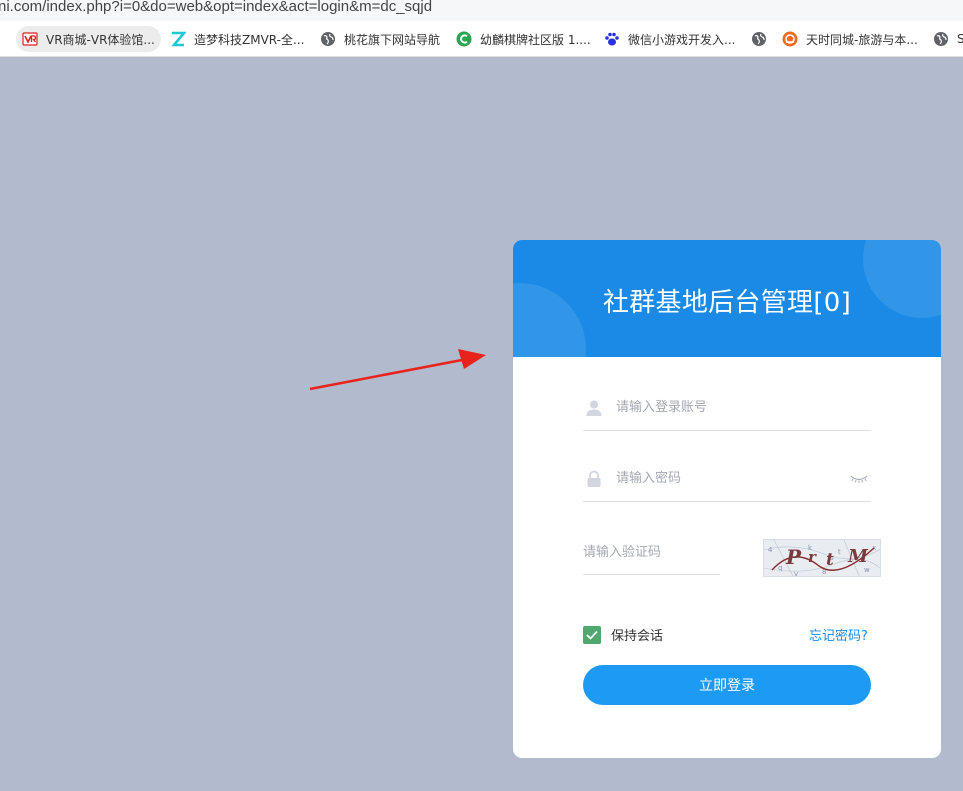 This screenshot has height=791, width=963. I want to click on svg-text: x, so click(874, 548).